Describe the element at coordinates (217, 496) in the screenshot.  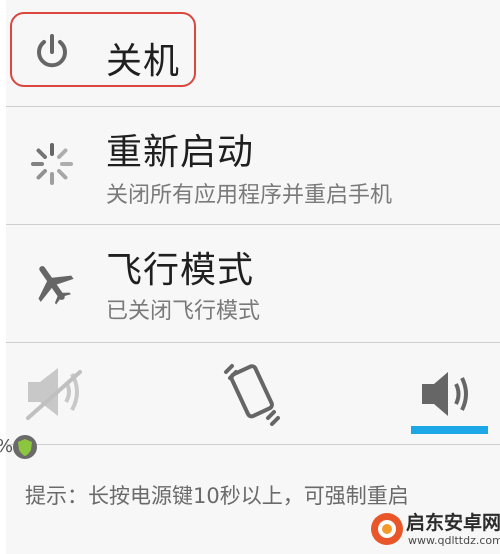
I see `force-restart-hint: 提示：长按电源键10秒以上，可强制重启` at that location.